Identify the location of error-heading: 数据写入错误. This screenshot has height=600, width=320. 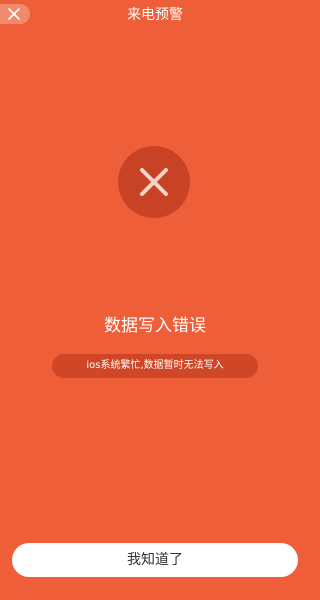
(155, 326).